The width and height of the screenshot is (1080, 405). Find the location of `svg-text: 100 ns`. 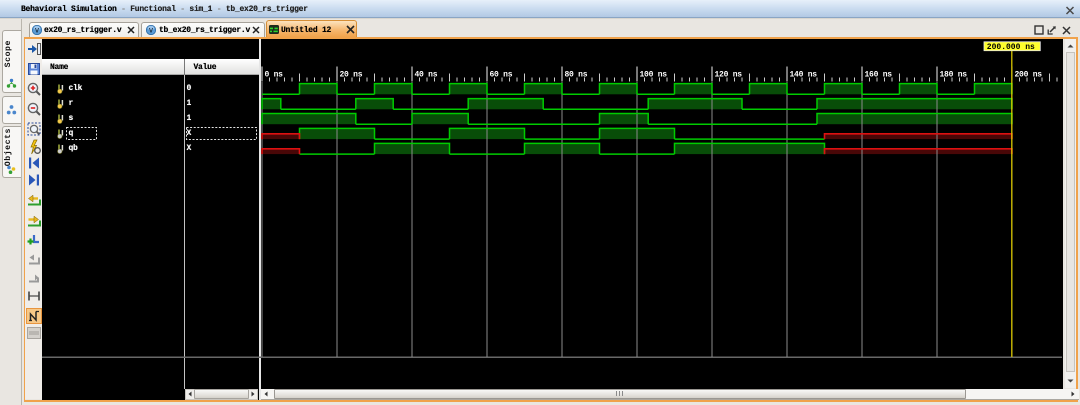

svg-text: 100 ns is located at coordinates (654, 75).